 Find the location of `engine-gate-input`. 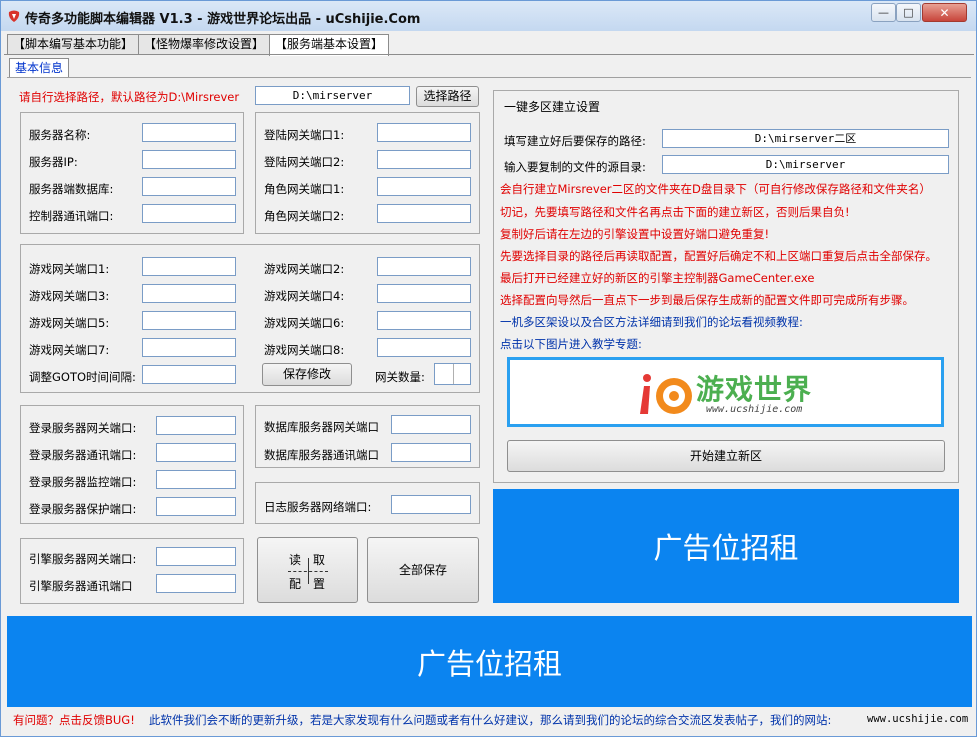

engine-gate-input is located at coordinates (196, 556).